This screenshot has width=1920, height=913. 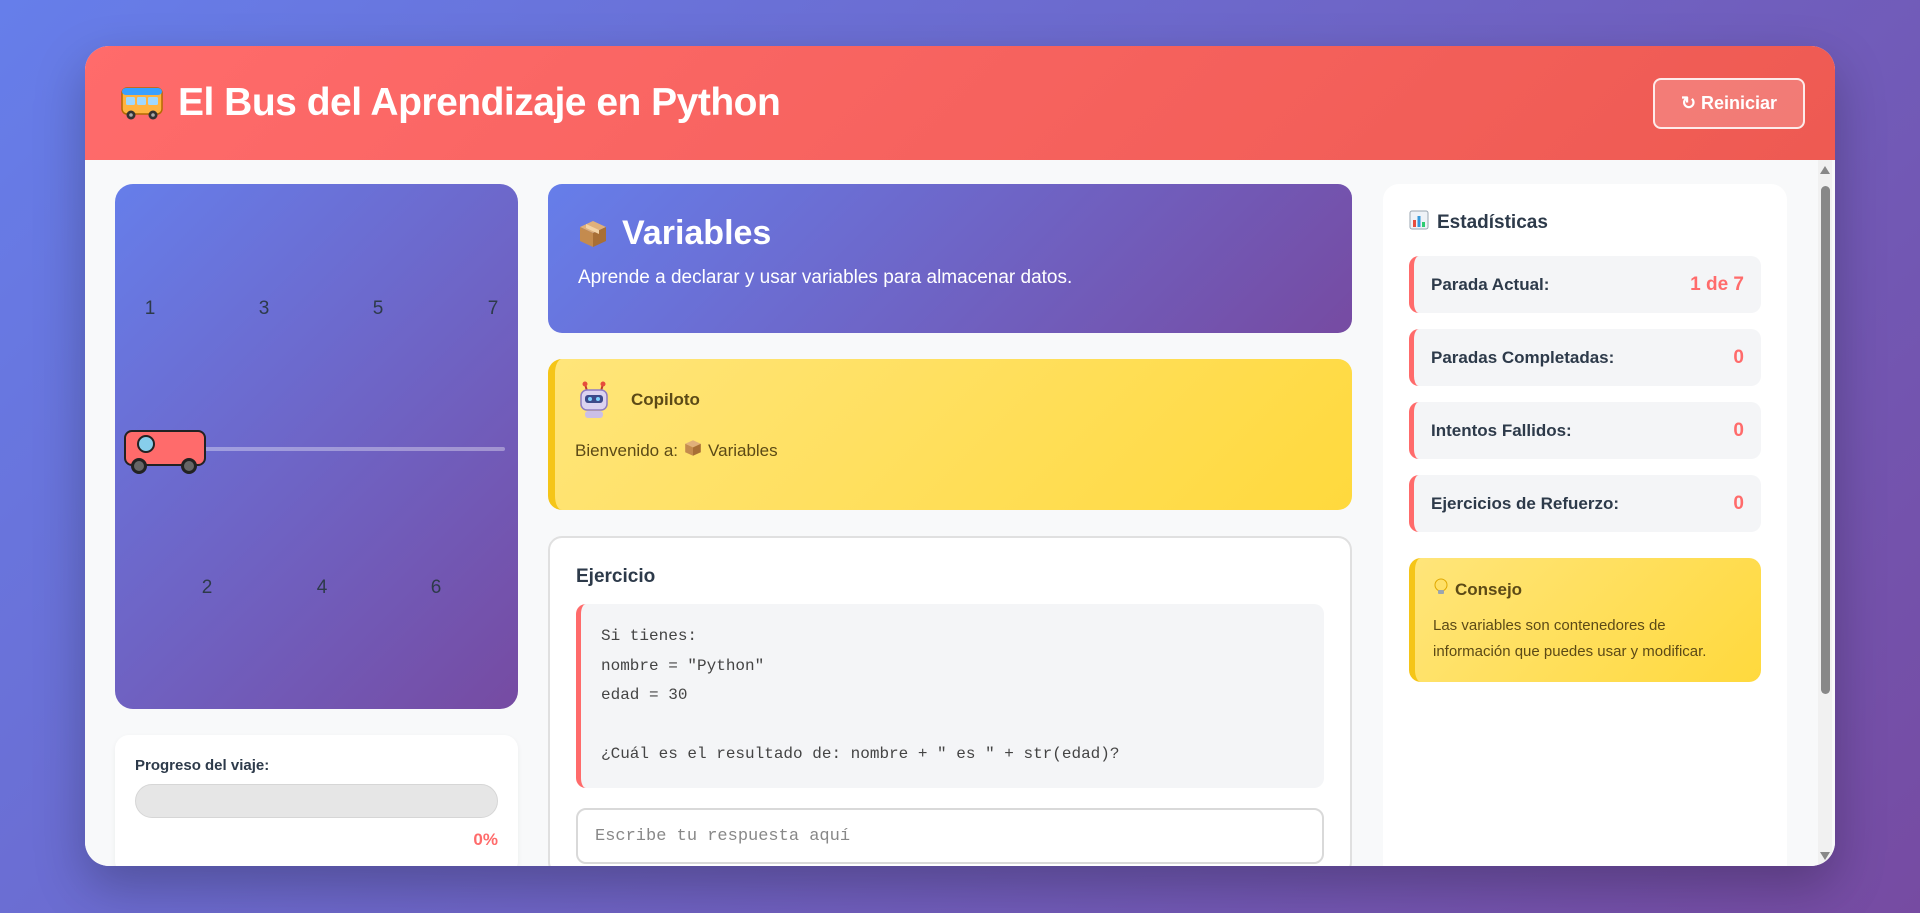 What do you see at coordinates (950, 434) in the screenshot?
I see `copilot-card: Copiloto Bienvenido a: Variables` at bounding box center [950, 434].